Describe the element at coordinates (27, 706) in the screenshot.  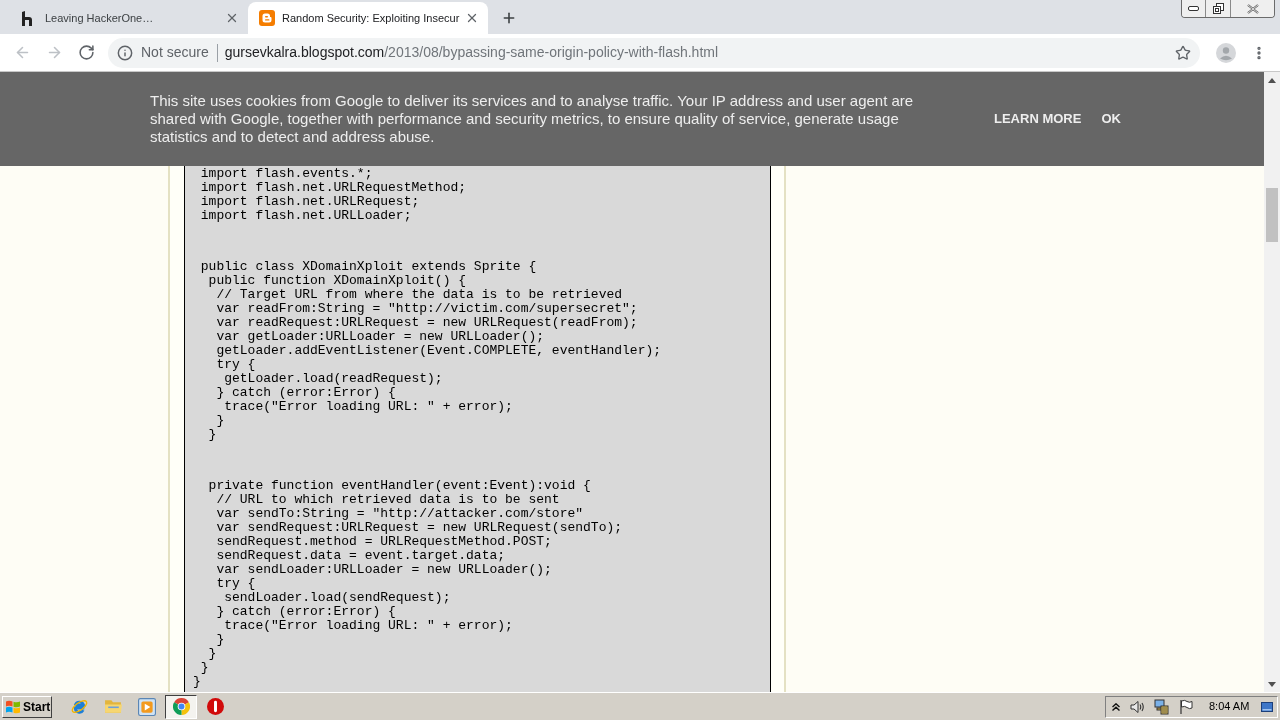
I see `start-button: Start` at that location.